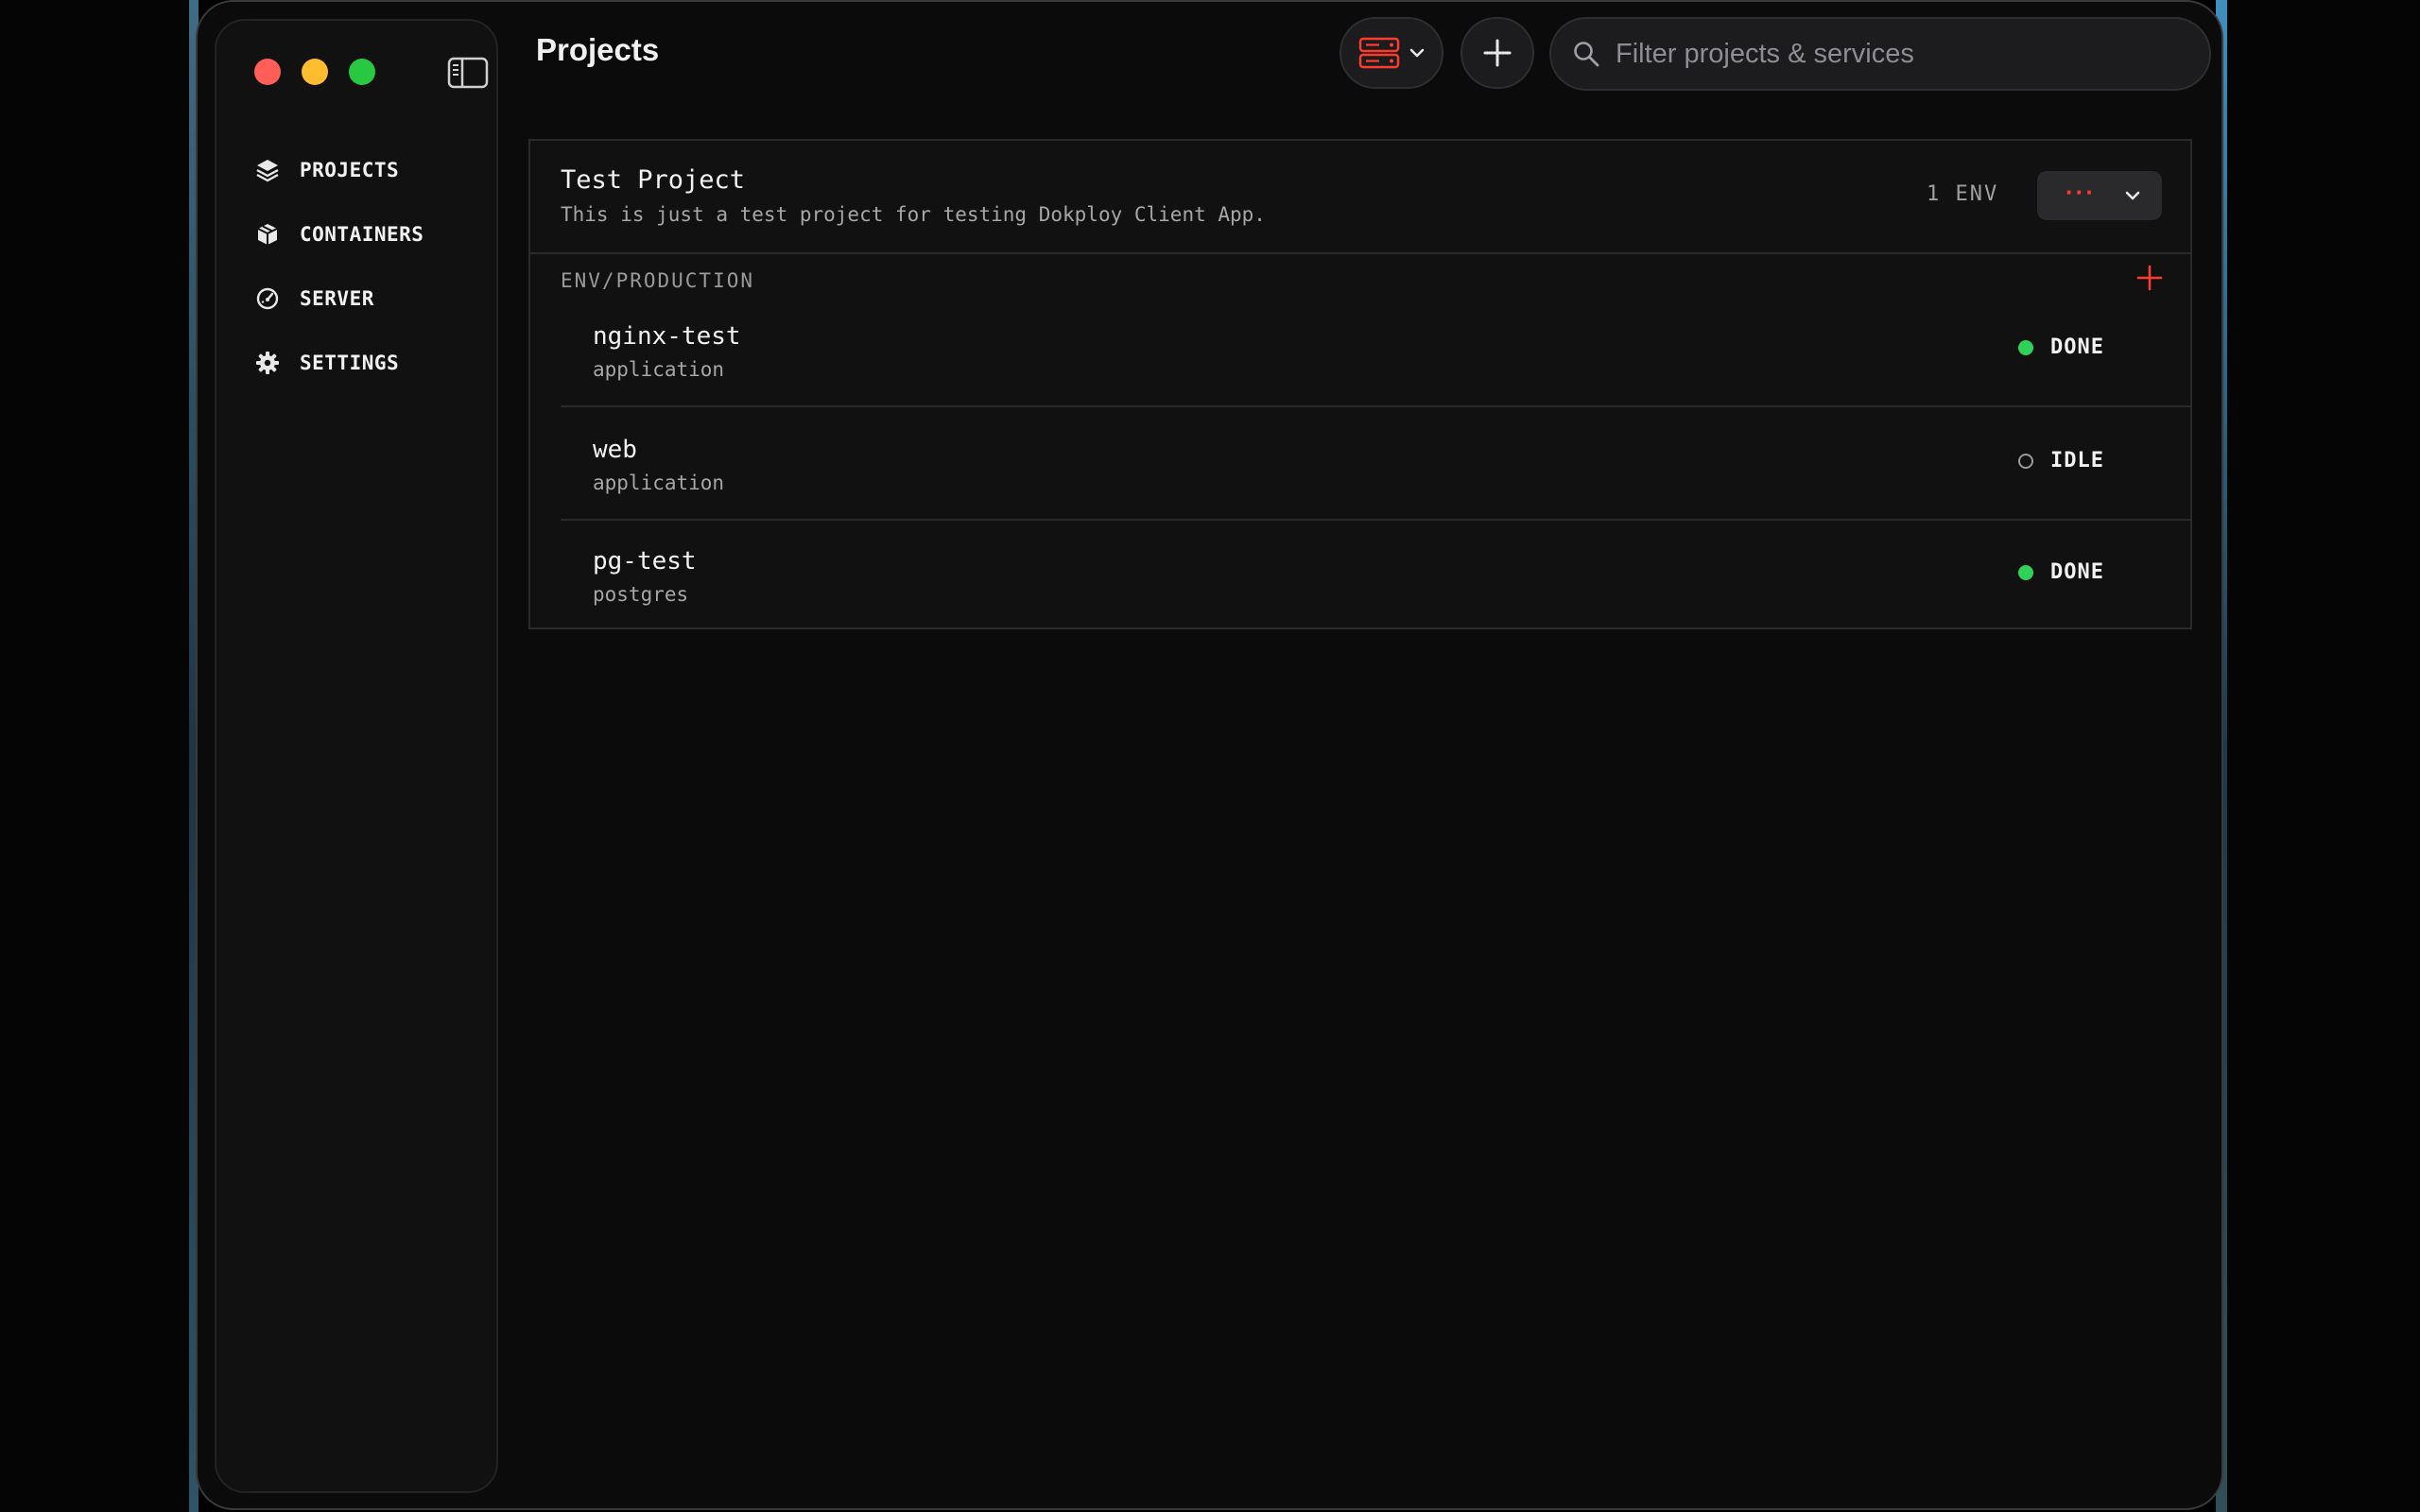  Describe the element at coordinates (98, 756) in the screenshot. I see `desktop-background-left` at that location.